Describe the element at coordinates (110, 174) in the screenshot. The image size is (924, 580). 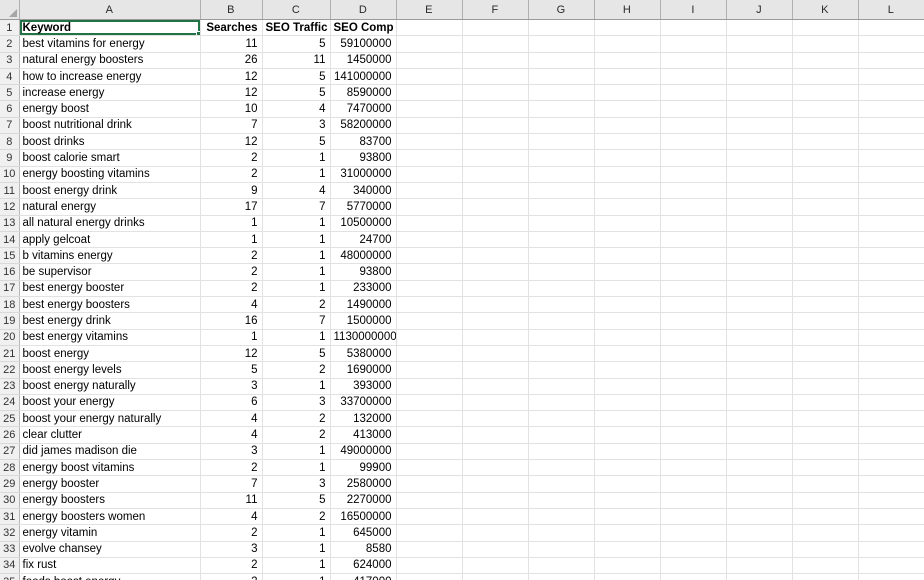
I see `cell-a10: energy boosting vitamins` at that location.